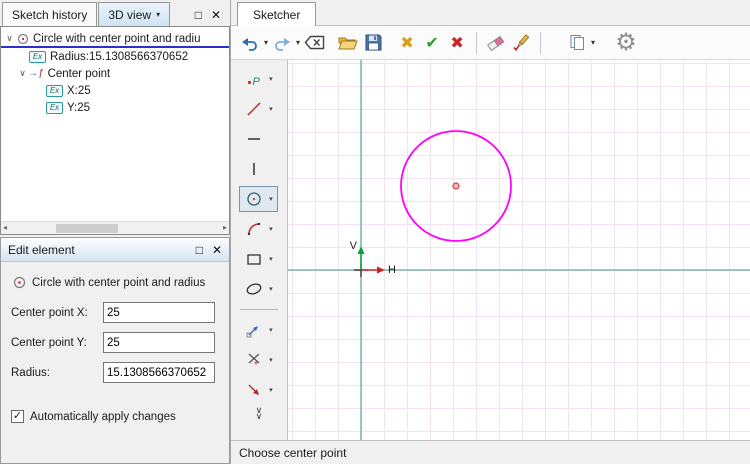 The width and height of the screenshot is (750, 464). I want to click on horizontal-scrollbar: ◂ ▸, so click(115, 227).